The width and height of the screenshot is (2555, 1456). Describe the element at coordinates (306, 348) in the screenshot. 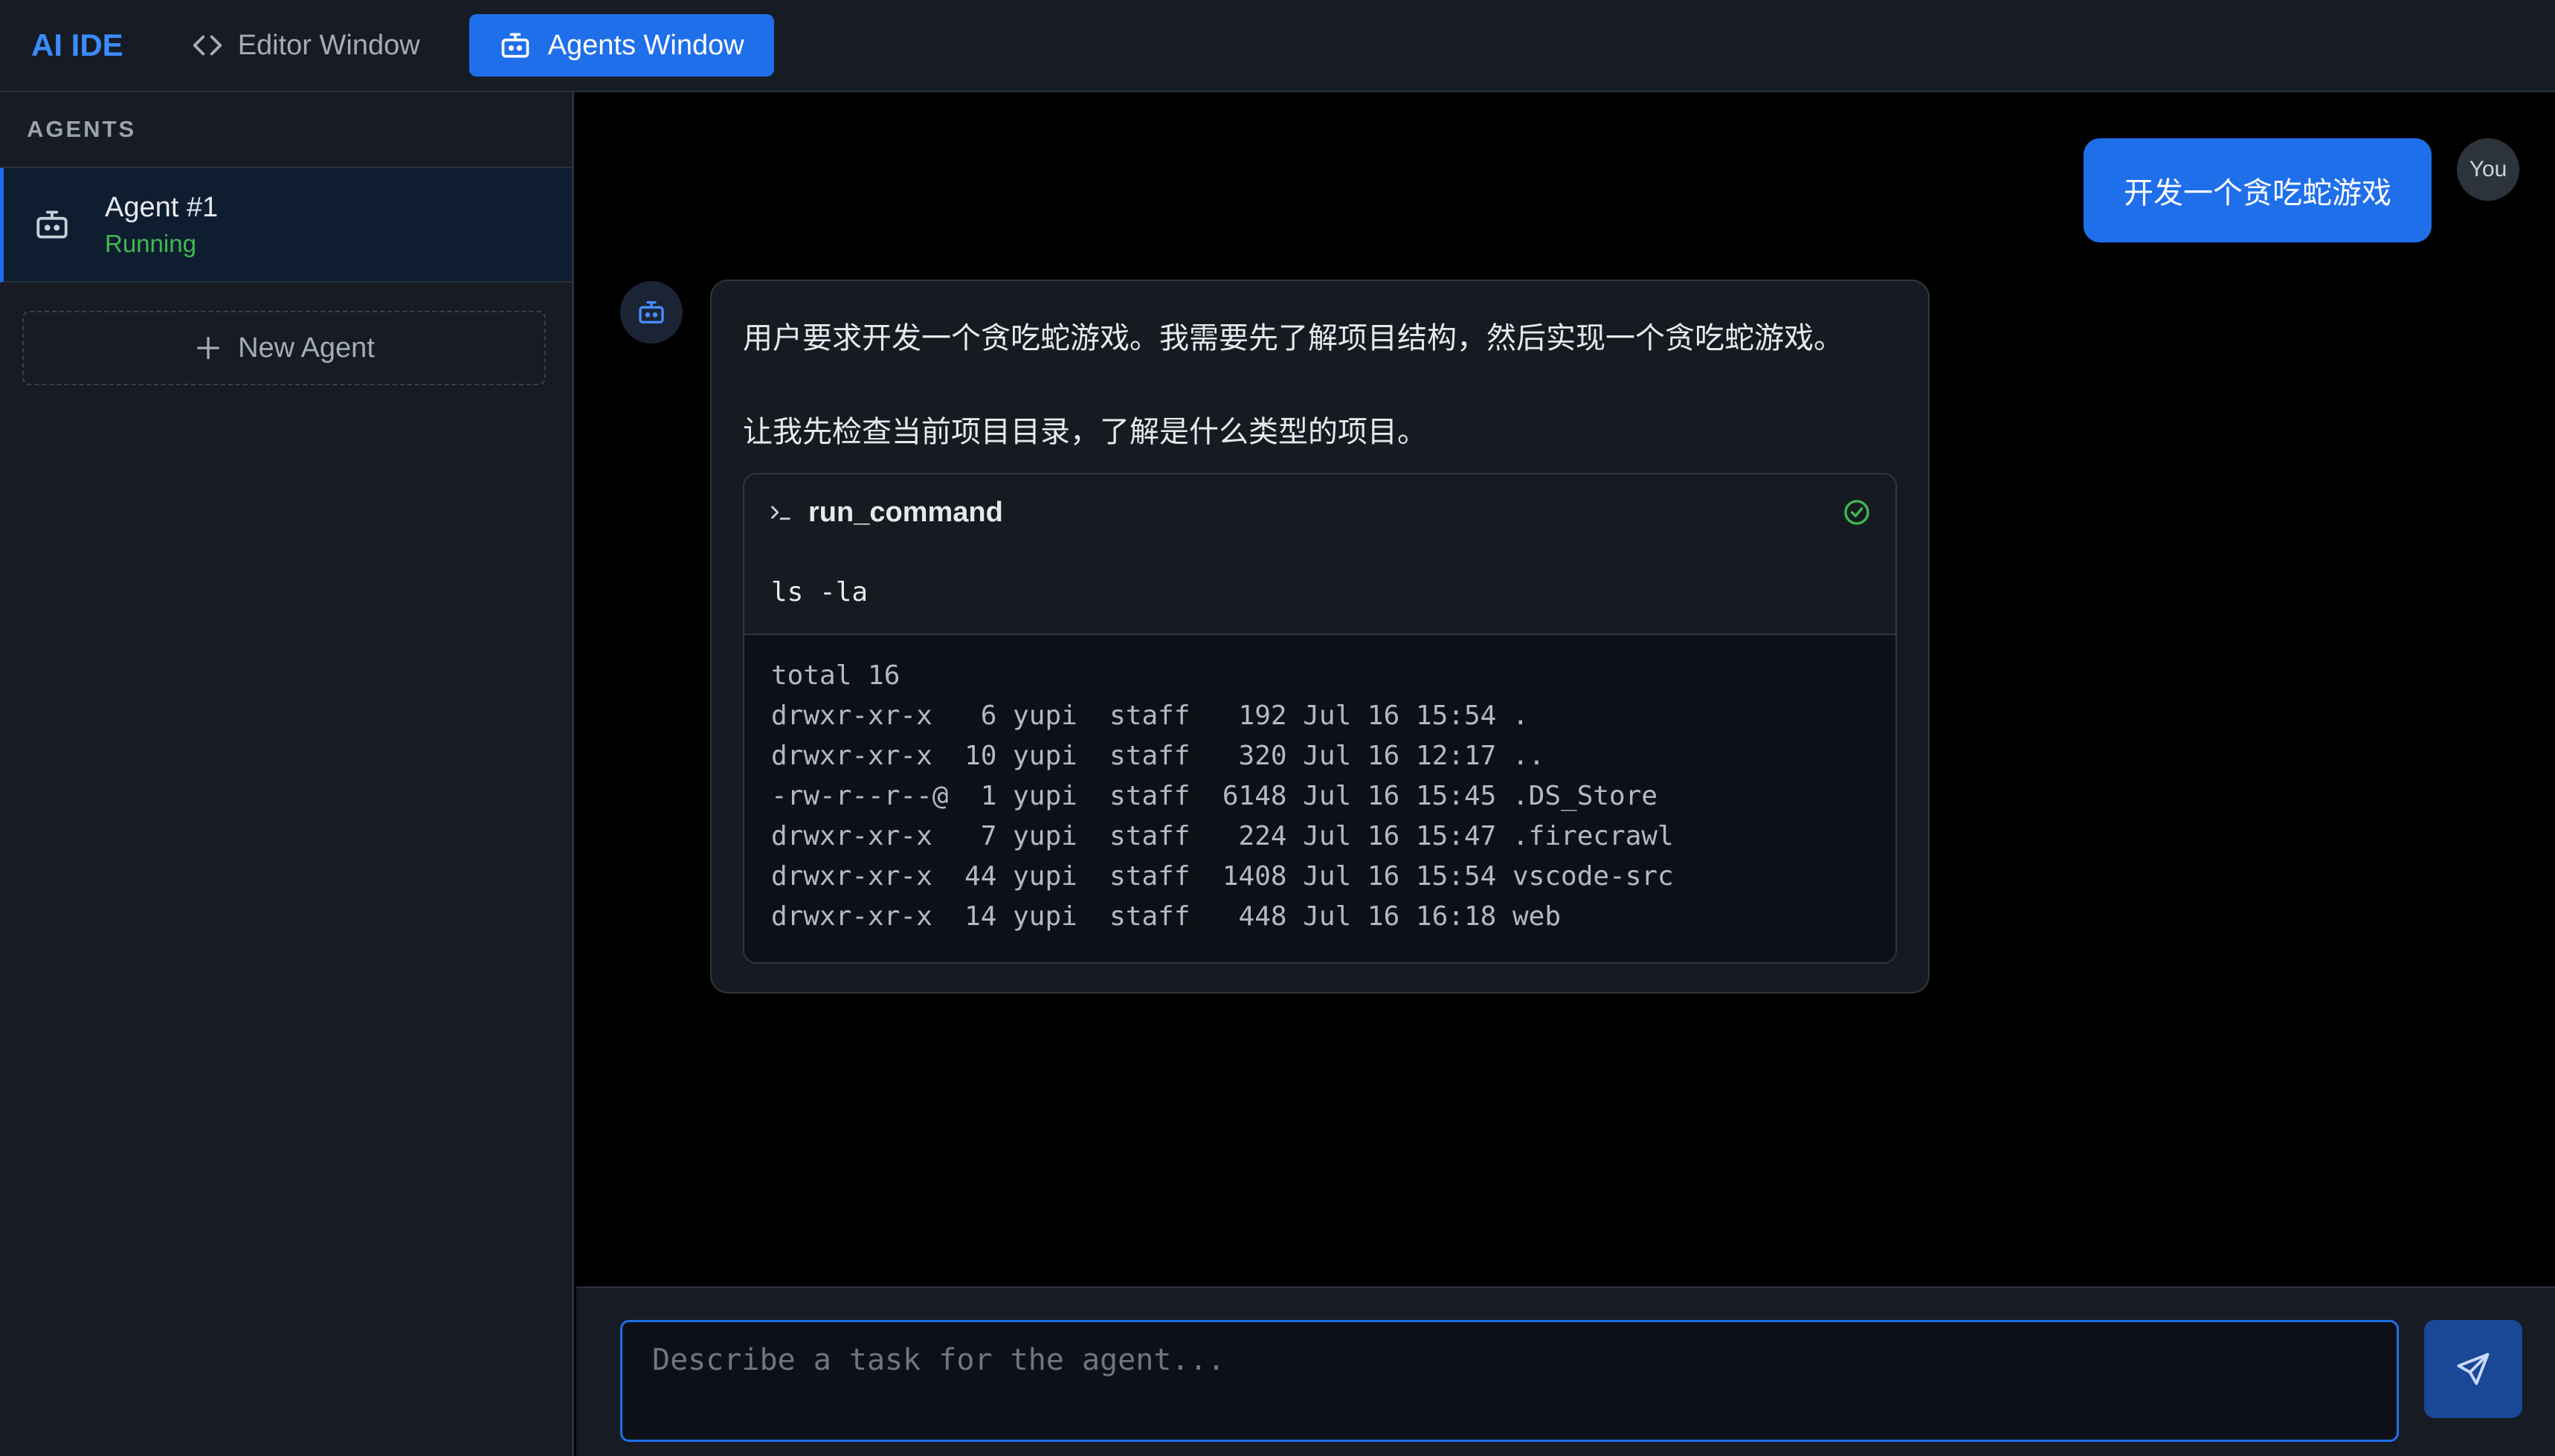

I see `new-agent-label: New Agent` at that location.